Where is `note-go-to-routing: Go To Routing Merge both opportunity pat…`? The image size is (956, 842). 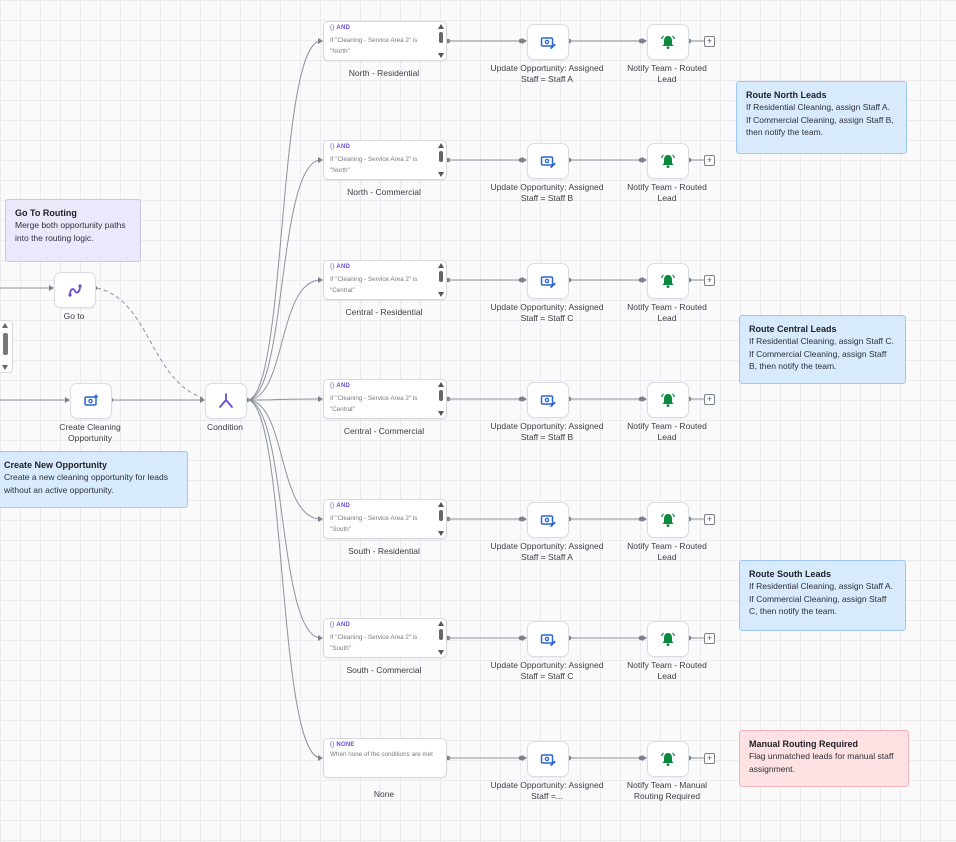 note-go-to-routing: Go To Routing Merge both opportunity pat… is located at coordinates (73, 230).